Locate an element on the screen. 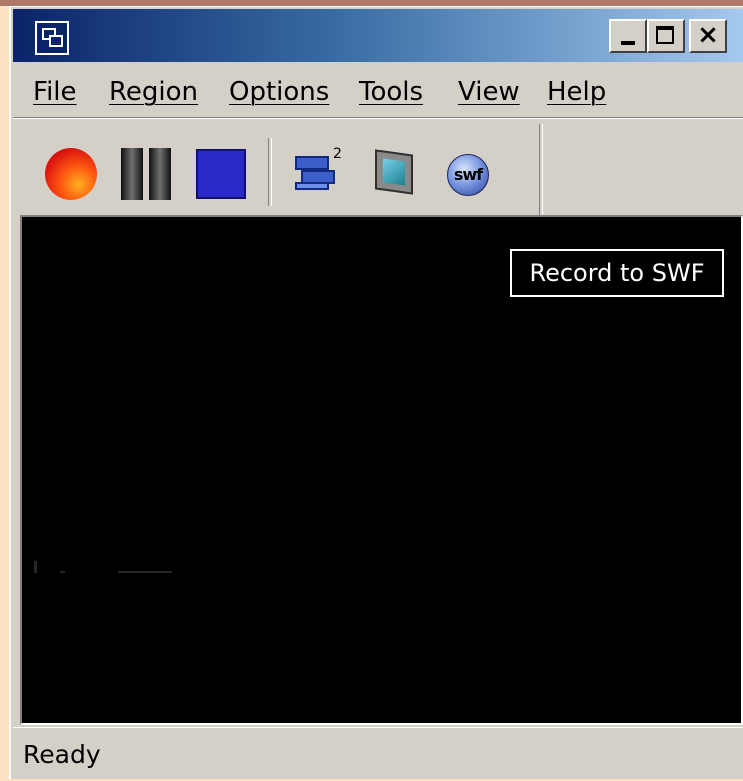 Image resolution: width=743 pixels, height=781 pixels. record-to-swf-tooltip: Record to SWF is located at coordinates (617, 273).